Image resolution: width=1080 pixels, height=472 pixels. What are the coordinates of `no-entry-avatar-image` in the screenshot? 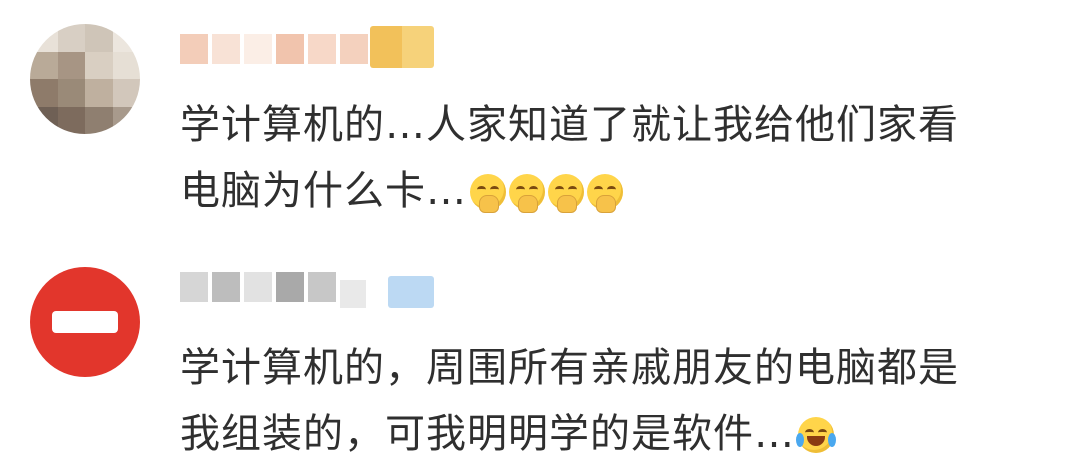 It's located at (85, 322).